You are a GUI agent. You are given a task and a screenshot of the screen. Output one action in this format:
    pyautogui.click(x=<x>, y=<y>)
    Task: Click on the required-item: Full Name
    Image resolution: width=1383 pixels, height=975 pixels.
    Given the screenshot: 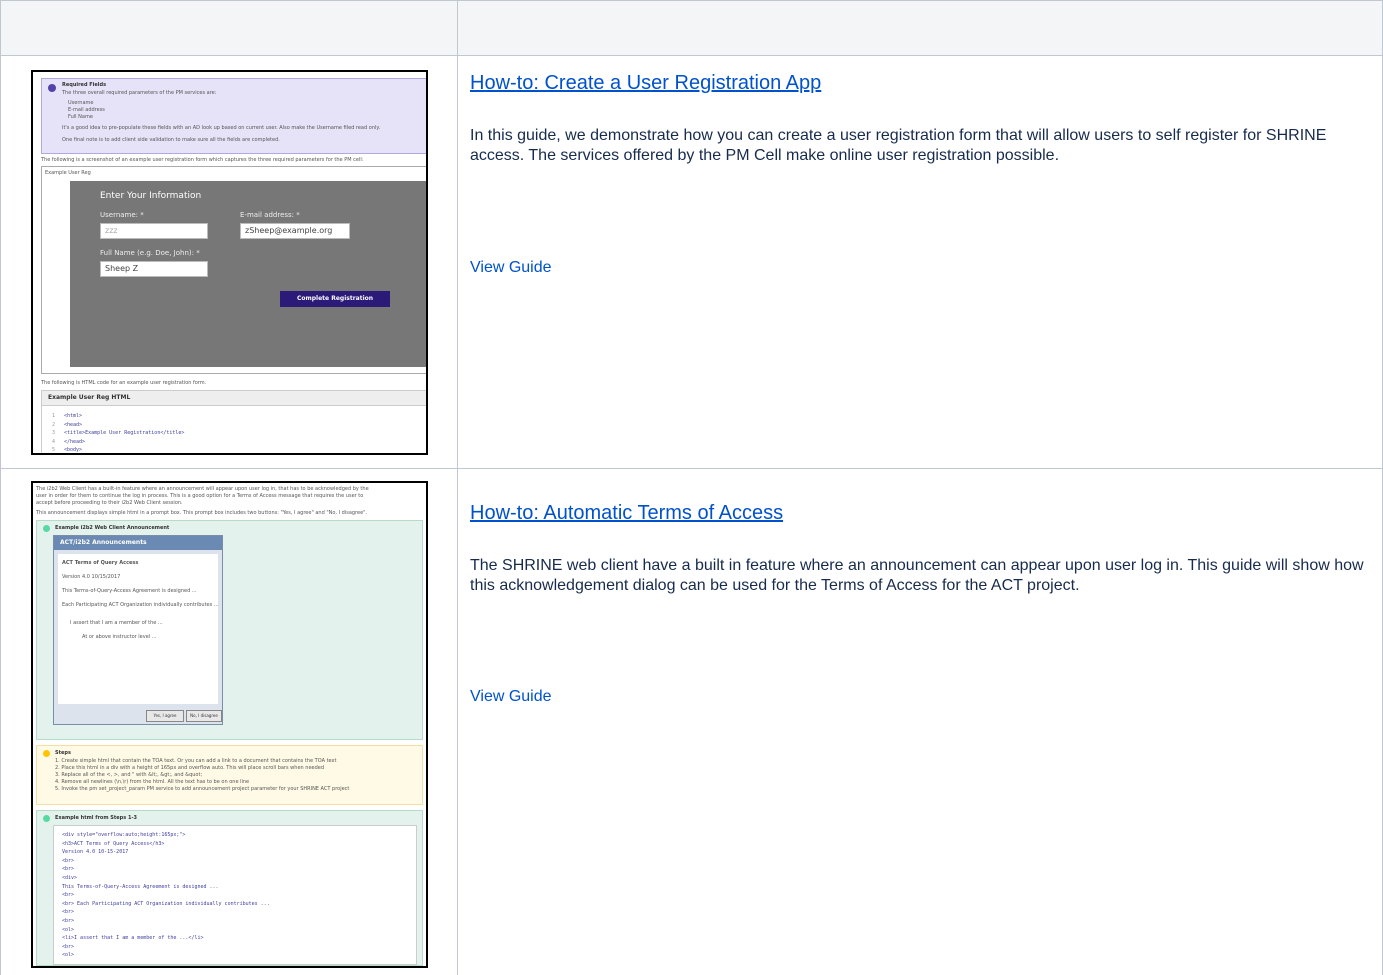 What is the action you would take?
    pyautogui.click(x=80, y=117)
    